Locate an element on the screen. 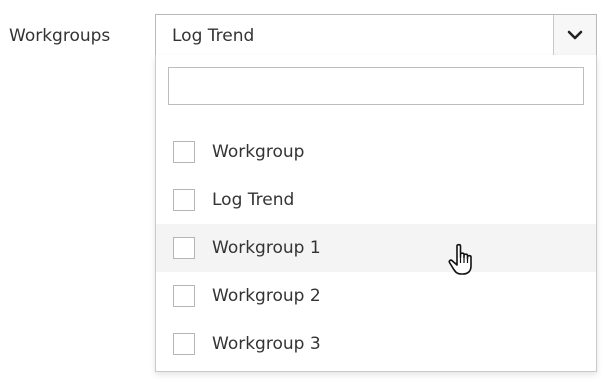  workgroup-option: Log Trend is located at coordinates (376, 200).